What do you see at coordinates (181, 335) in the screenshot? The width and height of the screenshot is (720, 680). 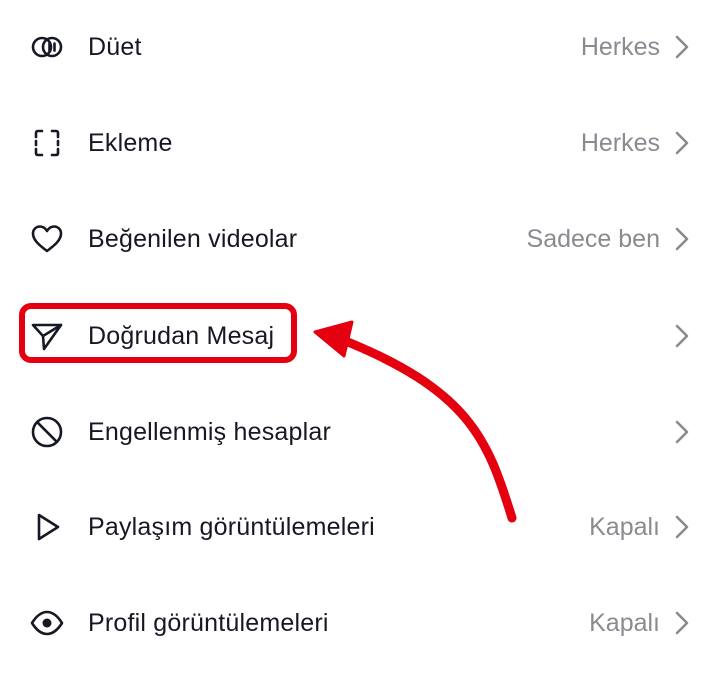 I see `settings-item-label: Doğrudan Mesaj` at bounding box center [181, 335].